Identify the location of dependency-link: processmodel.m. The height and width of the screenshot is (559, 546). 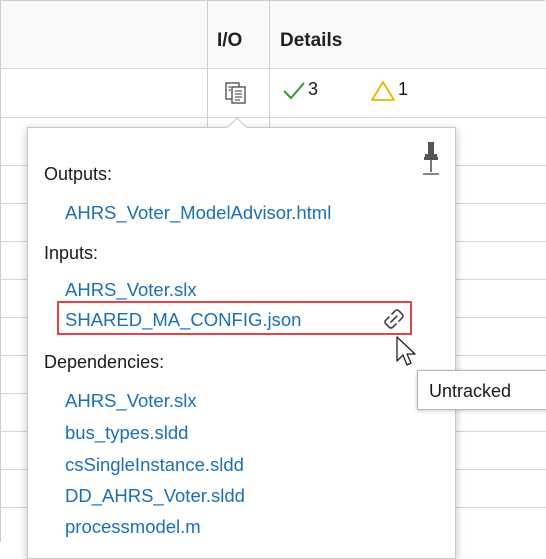
(133, 527).